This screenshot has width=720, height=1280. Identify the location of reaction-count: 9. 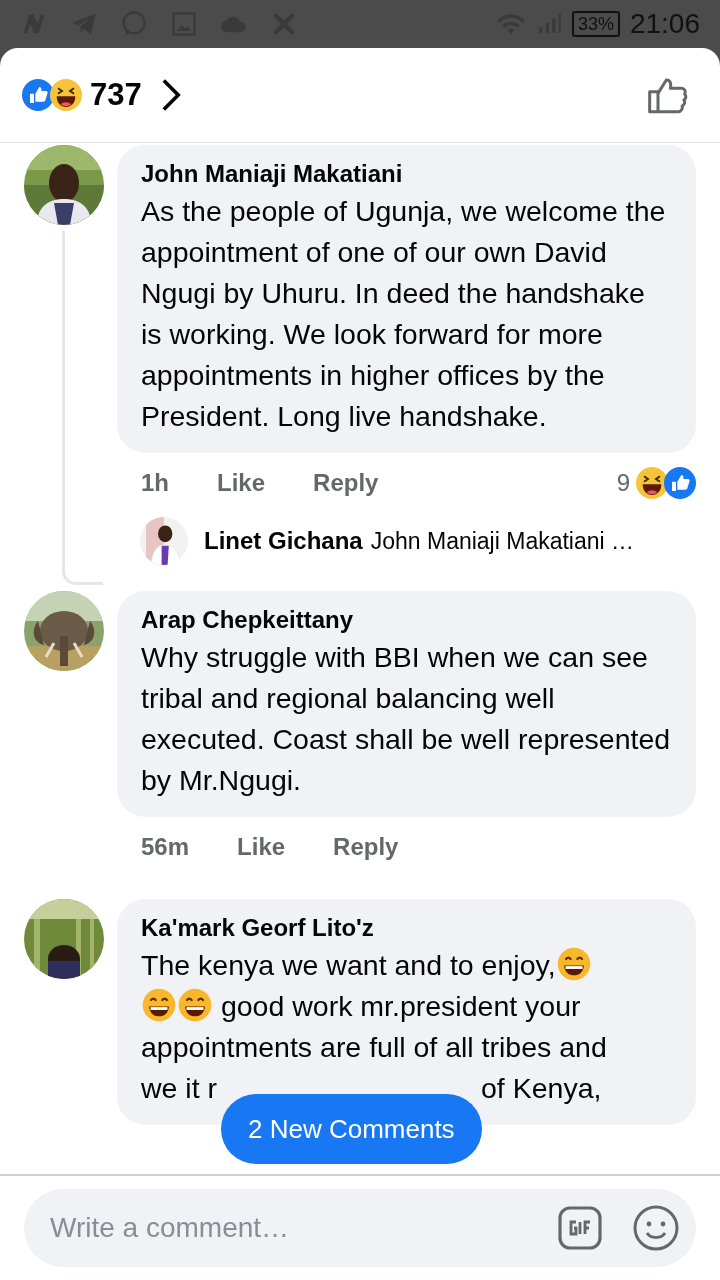
(623, 483).